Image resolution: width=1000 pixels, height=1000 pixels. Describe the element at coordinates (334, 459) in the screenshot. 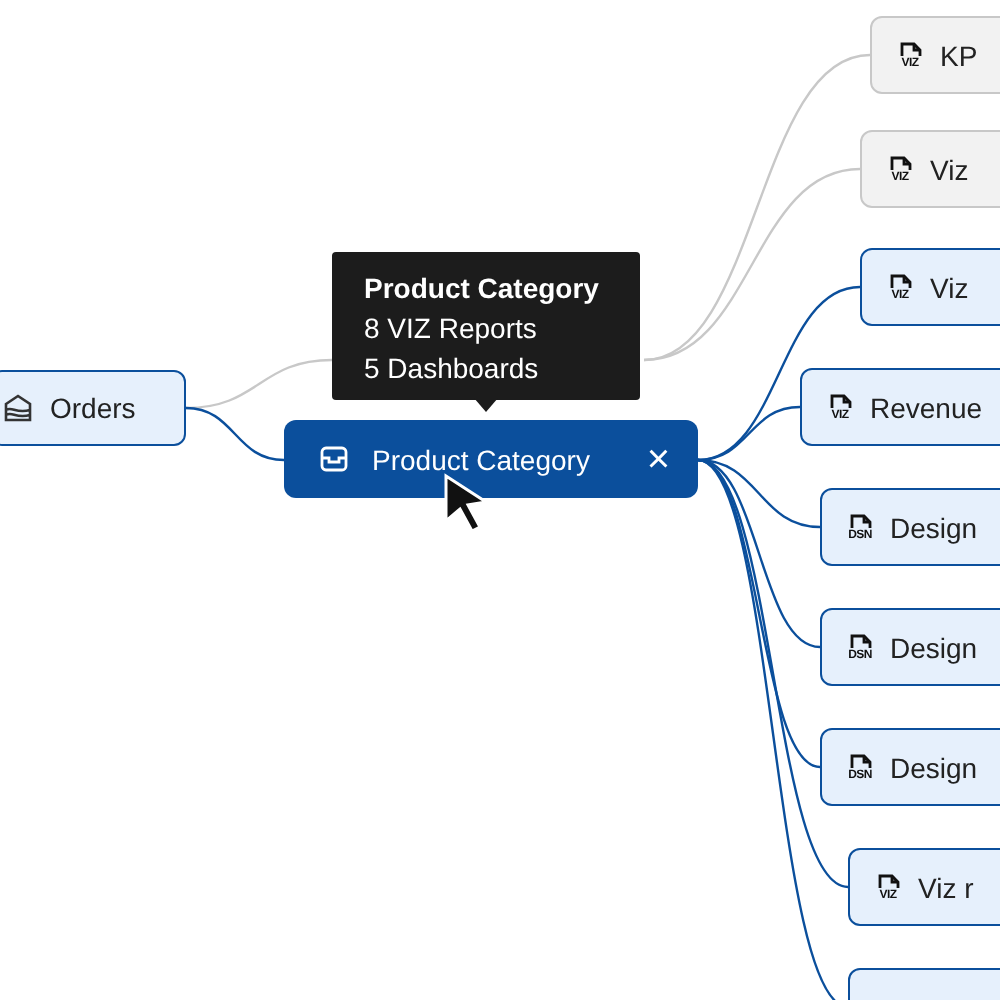

I see `inbox-icon` at that location.